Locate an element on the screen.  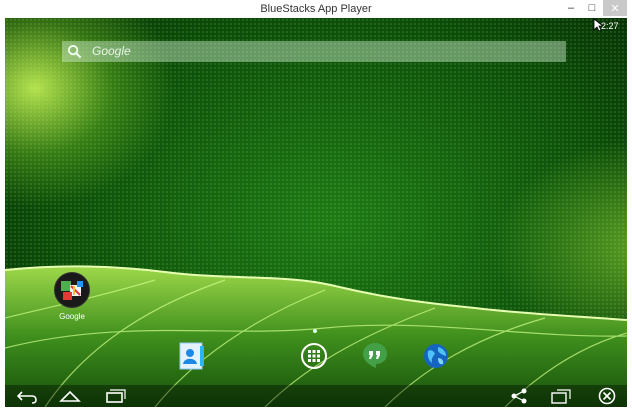
minimize-button: ‒ is located at coordinates (571, 8).